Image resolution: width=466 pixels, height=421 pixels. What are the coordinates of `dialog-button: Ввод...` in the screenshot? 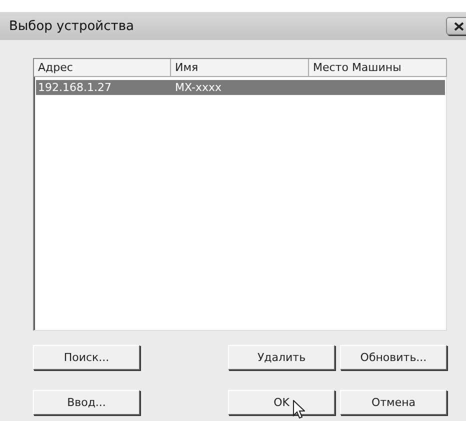 It's located at (86, 402).